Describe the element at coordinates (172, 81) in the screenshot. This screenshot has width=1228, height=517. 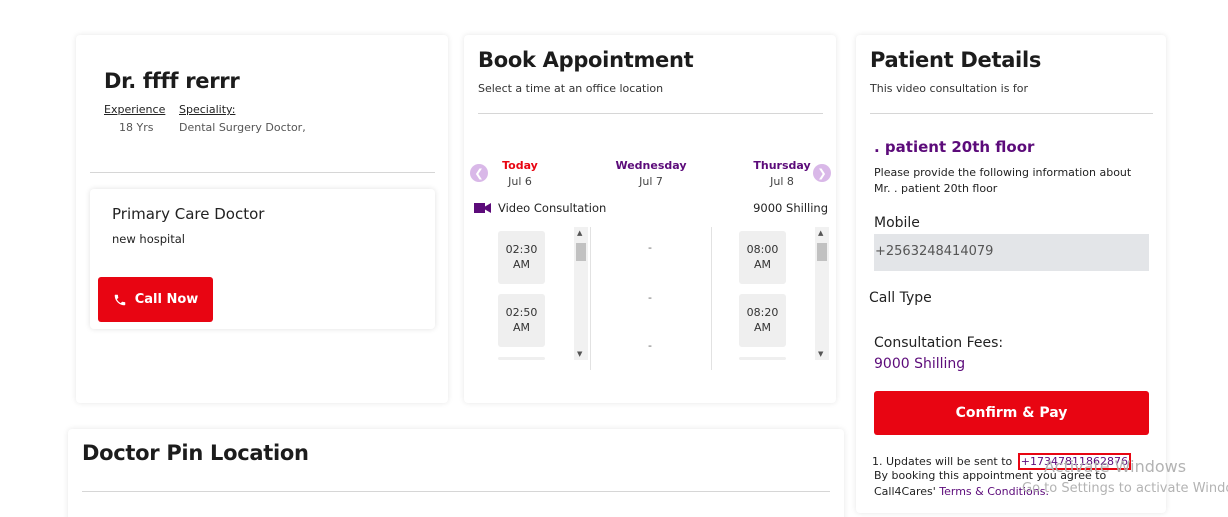
I see `doctor-name: Dr. ffff rerrr` at that location.